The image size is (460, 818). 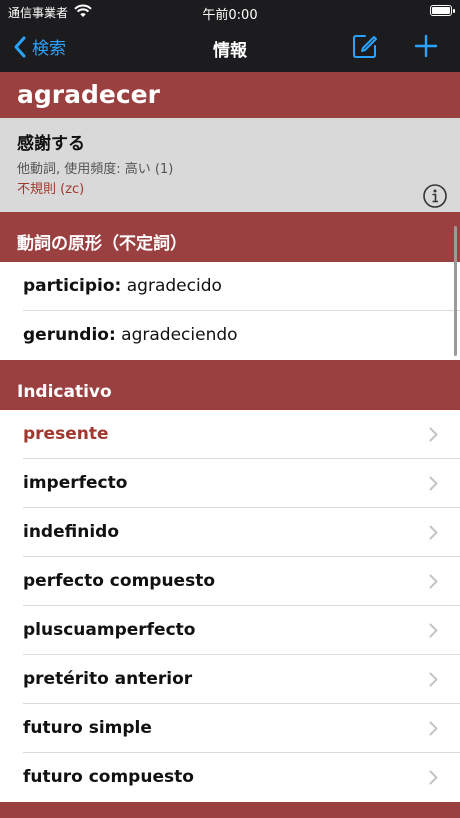 What do you see at coordinates (109, 630) in the screenshot?
I see `tense-label: pluscuamperfecto` at bounding box center [109, 630].